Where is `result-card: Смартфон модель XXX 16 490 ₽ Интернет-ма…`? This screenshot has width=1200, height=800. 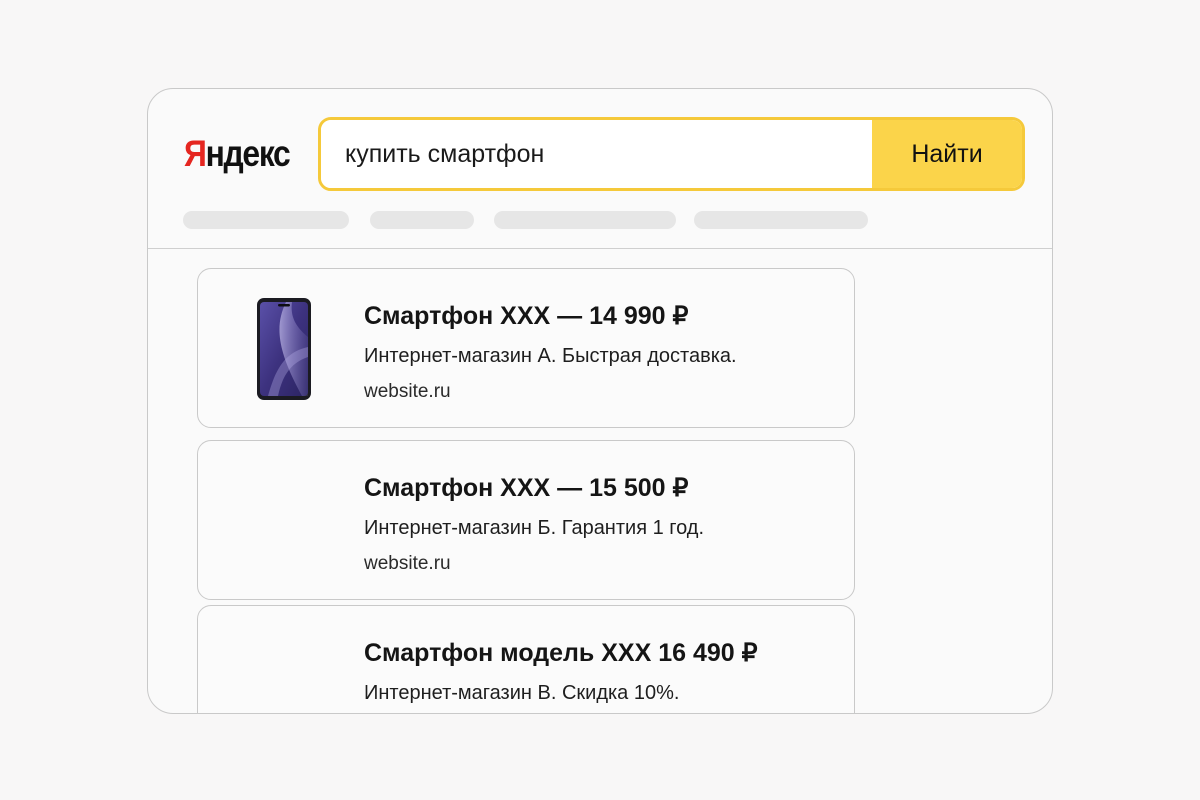
result-card: Смартфон модель XXX 16 490 ₽ Интернет-ма… is located at coordinates (526, 659).